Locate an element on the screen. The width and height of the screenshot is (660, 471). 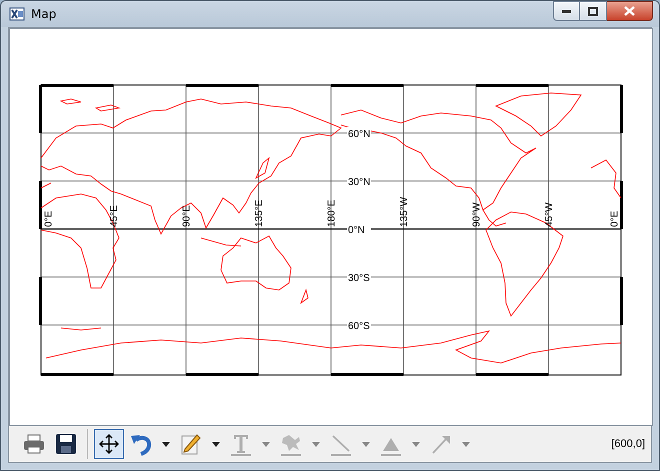
longitude-label: 45°E is located at coordinates (114, 216).